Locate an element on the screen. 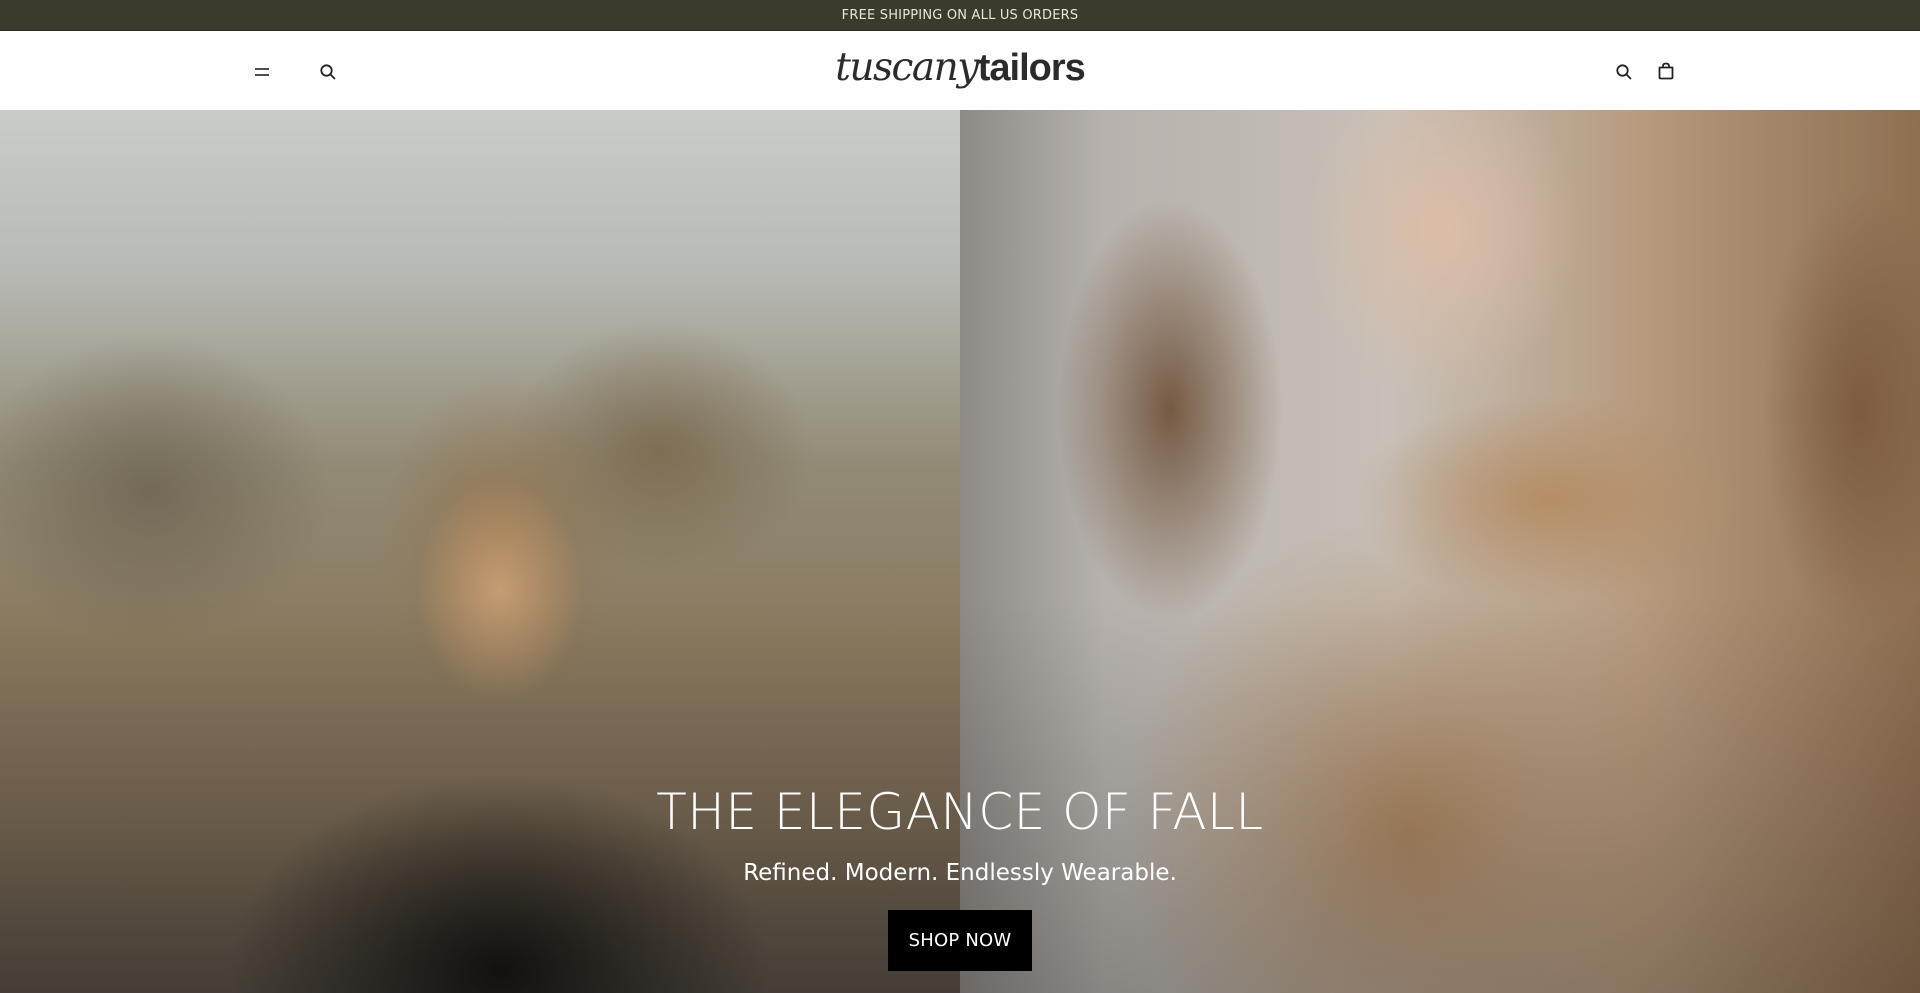 Image resolution: width=1920 pixels, height=993 pixels. cart-button is located at coordinates (1666, 71).